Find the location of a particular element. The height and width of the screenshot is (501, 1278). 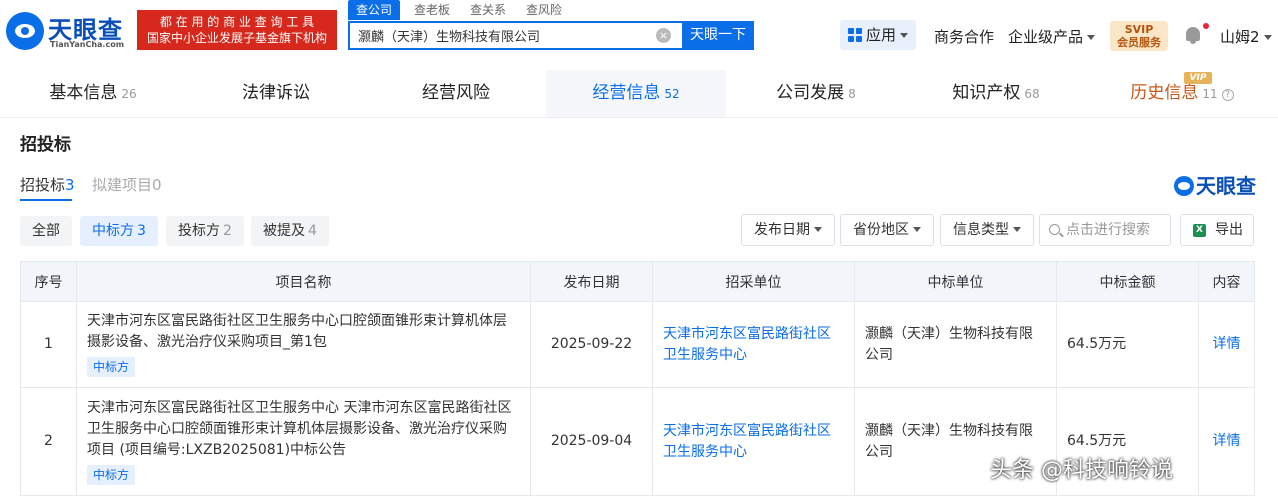

subtab-bidding: 招投标3 is located at coordinates (47, 184).